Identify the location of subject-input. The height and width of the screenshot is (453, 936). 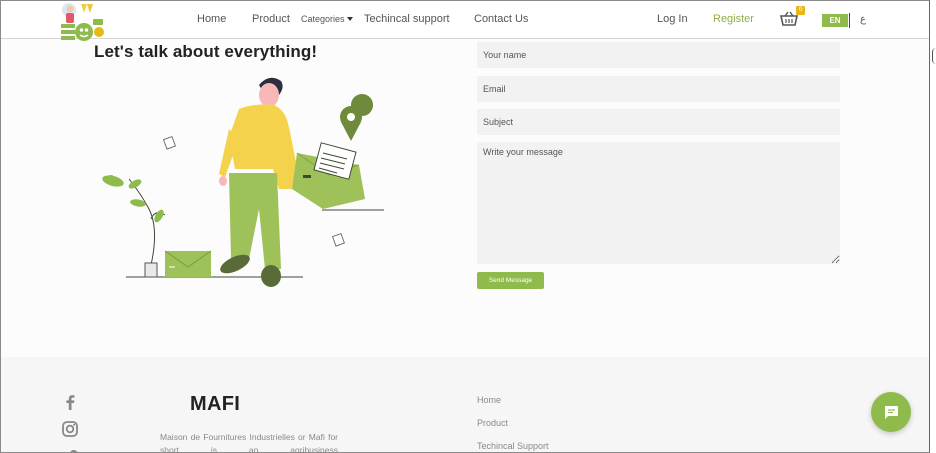
(658, 122).